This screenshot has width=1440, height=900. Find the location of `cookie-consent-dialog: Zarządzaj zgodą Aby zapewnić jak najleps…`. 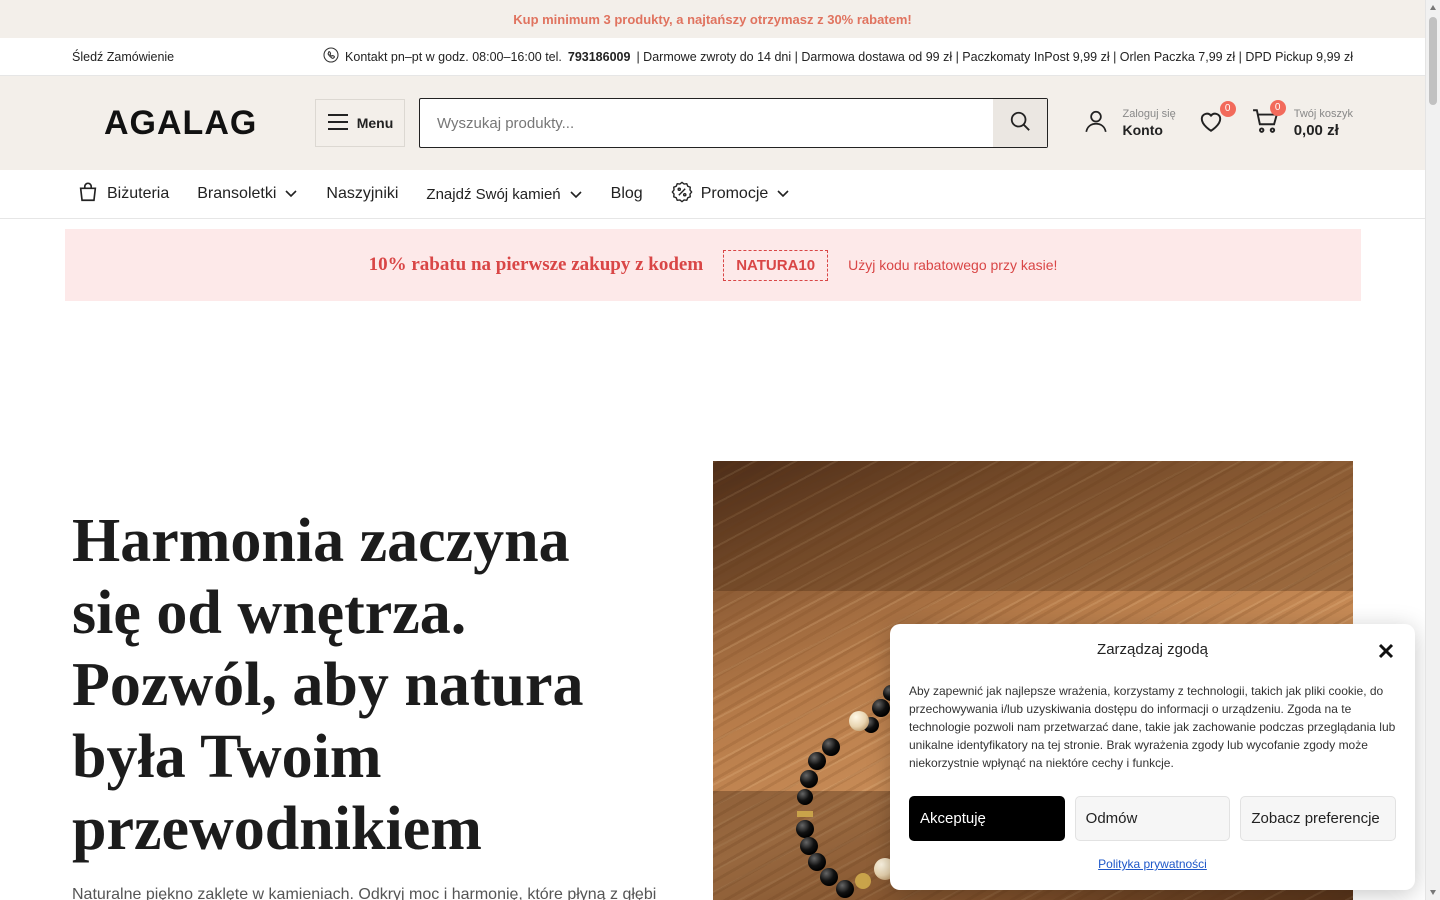

cookie-consent-dialog: Zarządzaj zgodą Aby zapewnić jak najleps… is located at coordinates (1152, 757).